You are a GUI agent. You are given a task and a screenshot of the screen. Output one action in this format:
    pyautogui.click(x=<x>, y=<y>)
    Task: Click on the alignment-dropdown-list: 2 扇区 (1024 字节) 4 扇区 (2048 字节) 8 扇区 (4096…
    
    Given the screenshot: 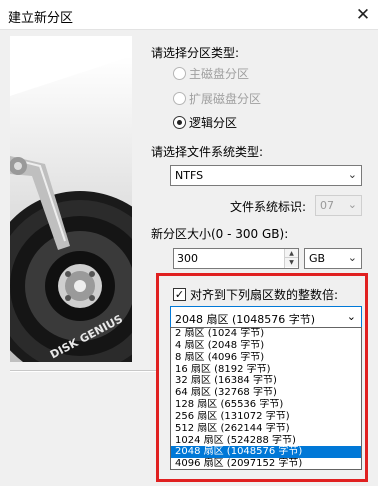 What is the action you would take?
    pyautogui.click(x=266, y=398)
    